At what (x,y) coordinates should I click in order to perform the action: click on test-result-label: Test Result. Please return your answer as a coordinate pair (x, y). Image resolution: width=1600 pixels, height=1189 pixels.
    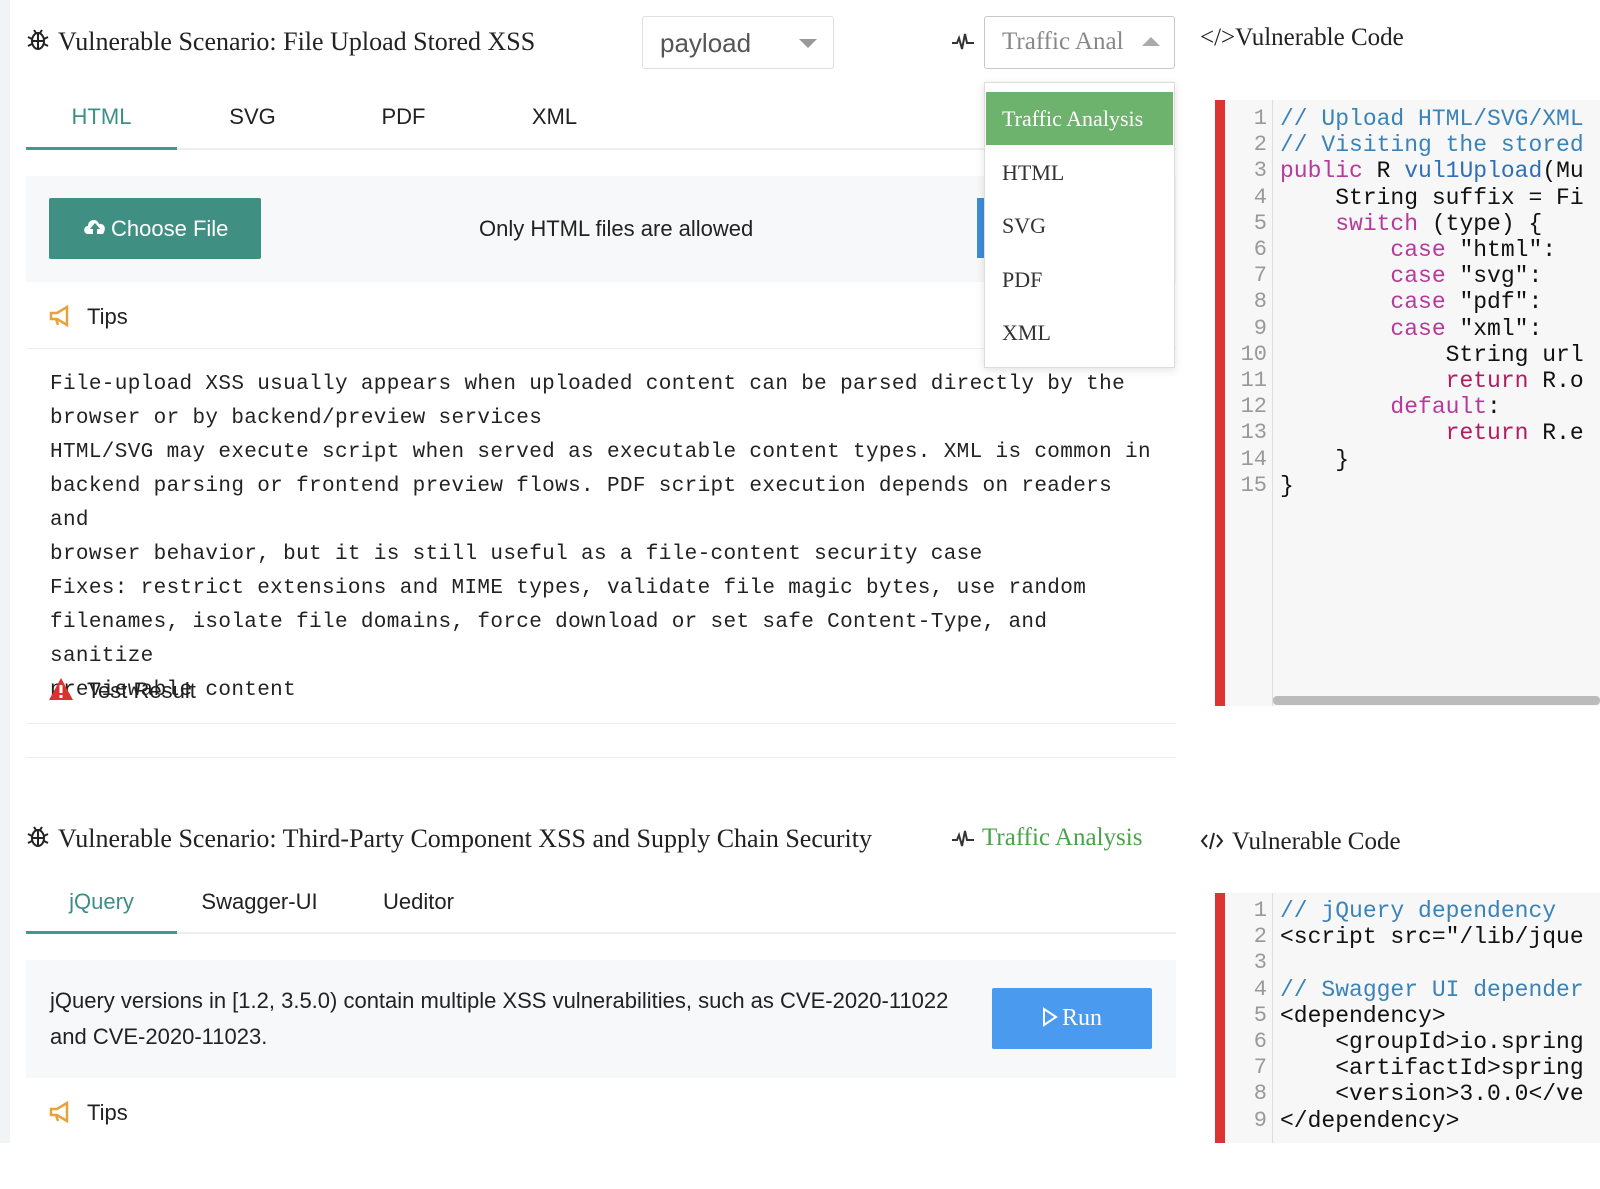
    Looking at the image, I should click on (141, 690).